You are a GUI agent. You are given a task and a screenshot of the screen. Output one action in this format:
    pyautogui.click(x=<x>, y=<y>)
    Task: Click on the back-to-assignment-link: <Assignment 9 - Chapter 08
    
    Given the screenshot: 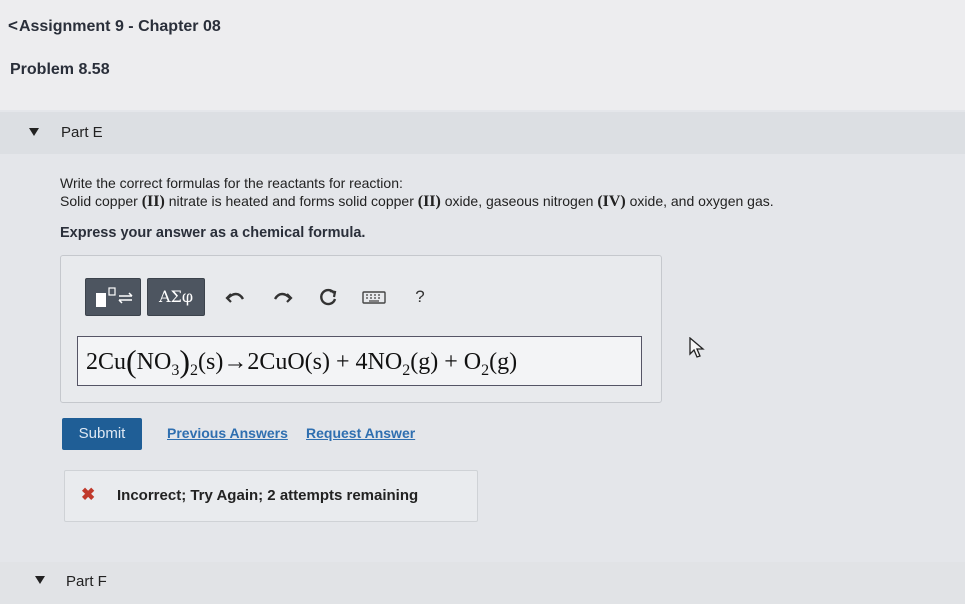 What is the action you would take?
    pyautogui.click(x=114, y=26)
    